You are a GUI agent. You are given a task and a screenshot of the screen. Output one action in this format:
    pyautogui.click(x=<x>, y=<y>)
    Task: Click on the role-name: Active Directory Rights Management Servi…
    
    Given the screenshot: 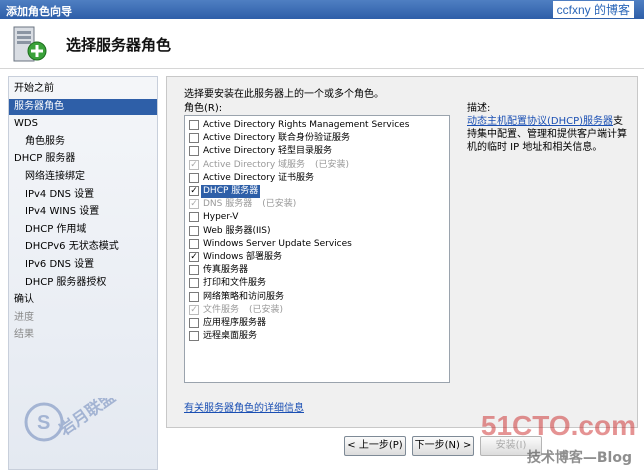 What is the action you would take?
    pyautogui.click(x=306, y=125)
    